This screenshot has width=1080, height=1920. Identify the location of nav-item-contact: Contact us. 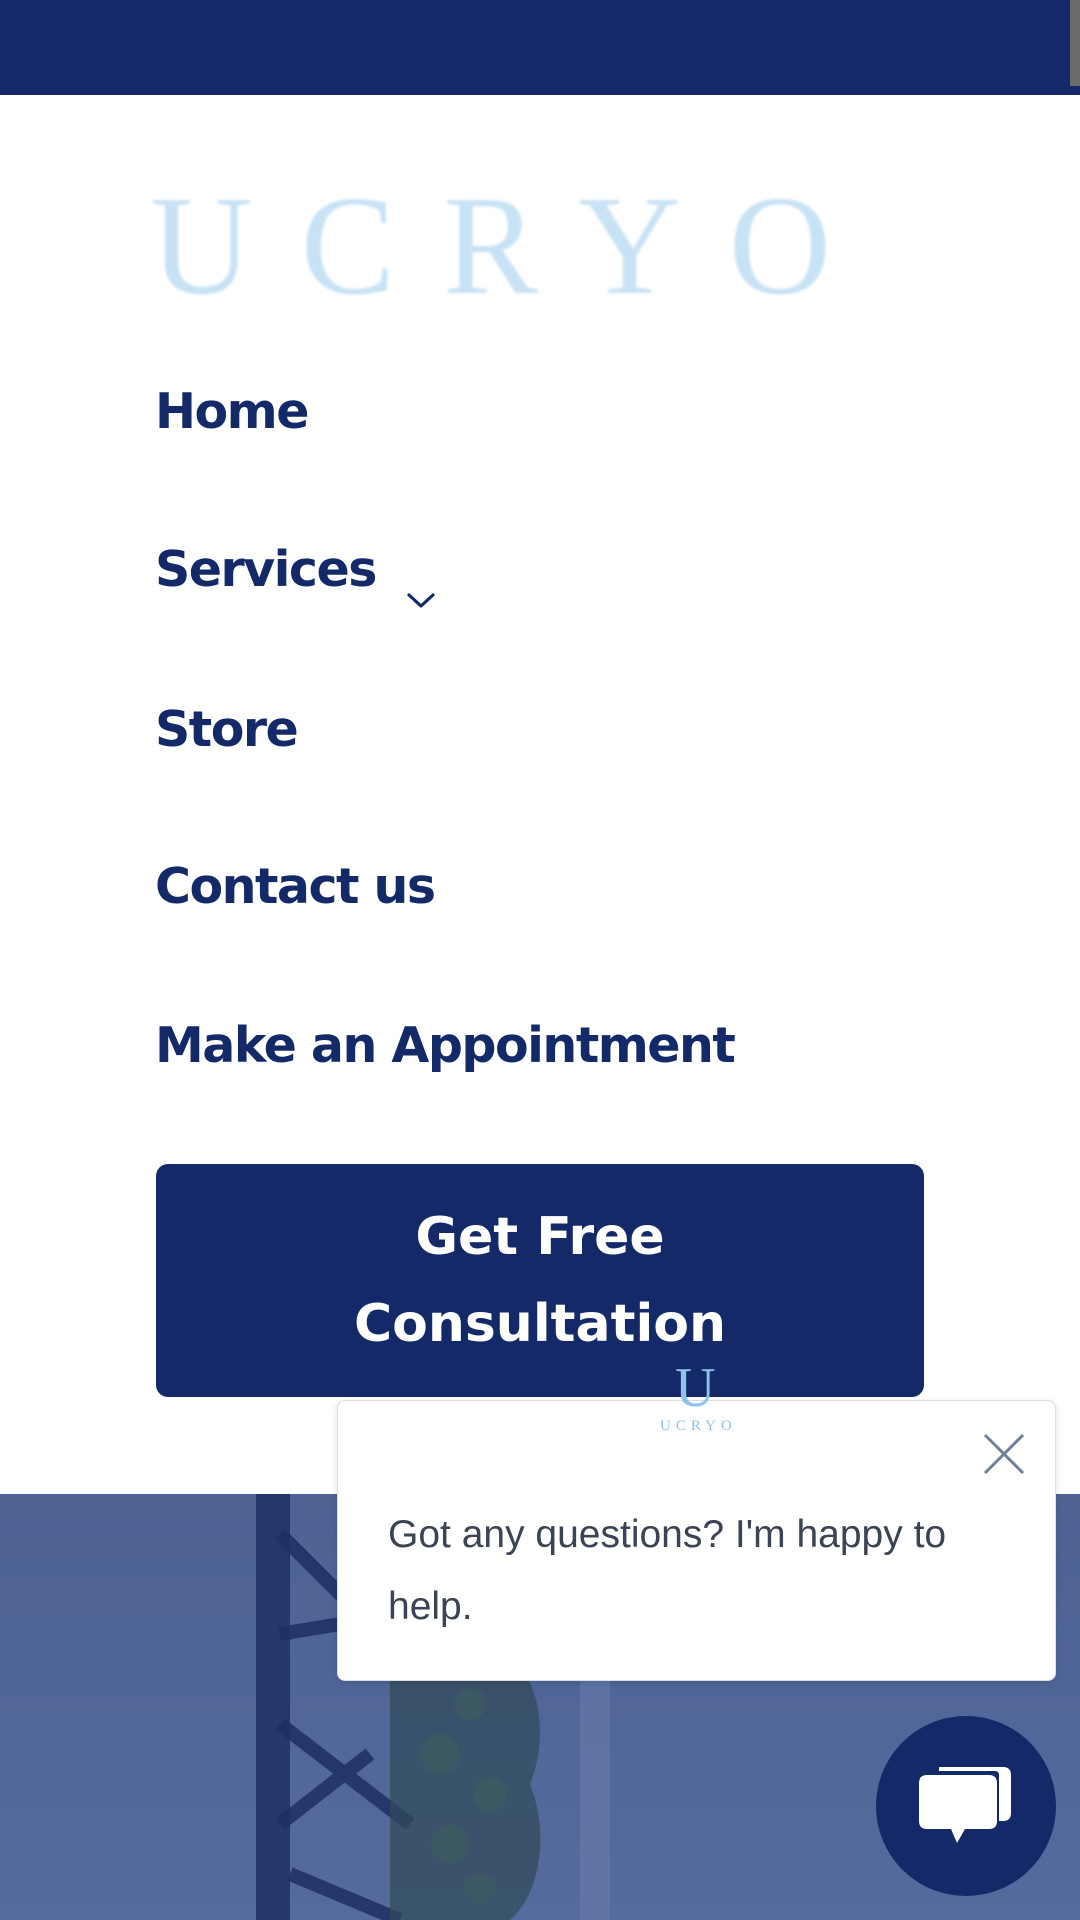
(295, 887).